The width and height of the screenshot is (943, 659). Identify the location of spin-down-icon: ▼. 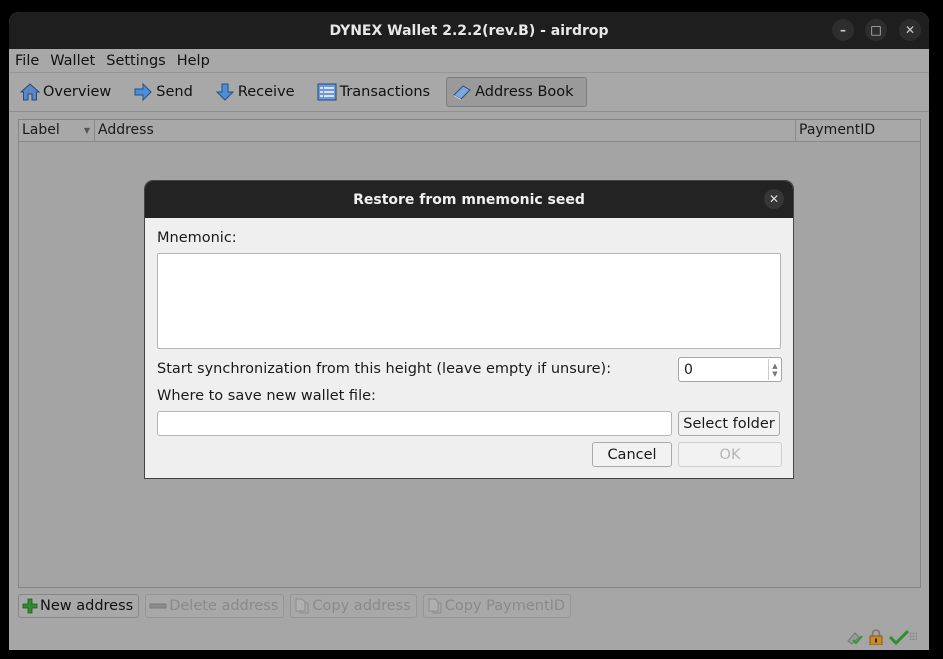
(774, 374).